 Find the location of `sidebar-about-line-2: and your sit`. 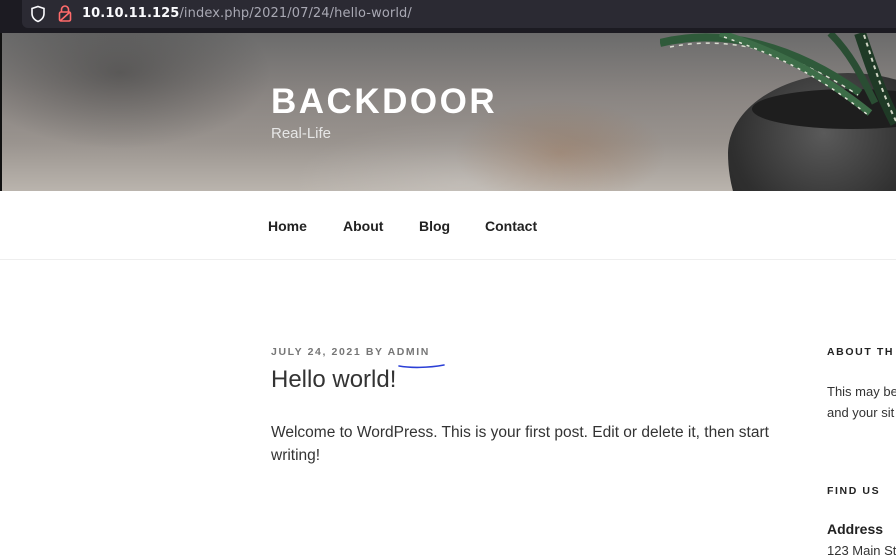

sidebar-about-line-2: and your sit is located at coordinates (861, 412).